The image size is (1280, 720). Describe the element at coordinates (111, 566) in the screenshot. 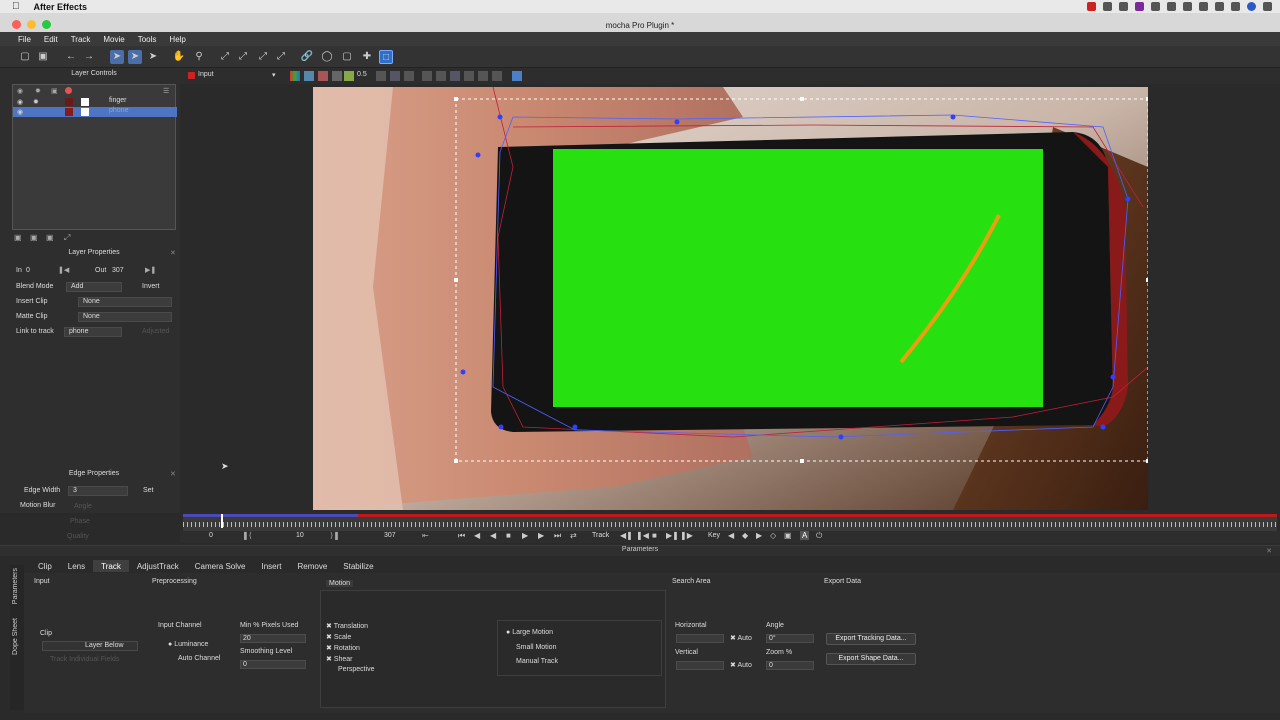

I see `tab-track: Track` at that location.